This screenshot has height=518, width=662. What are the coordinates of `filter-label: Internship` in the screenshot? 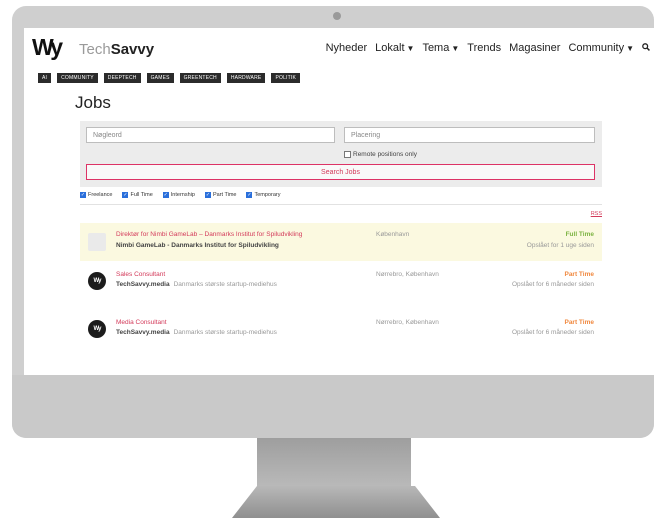 It's located at (182, 195).